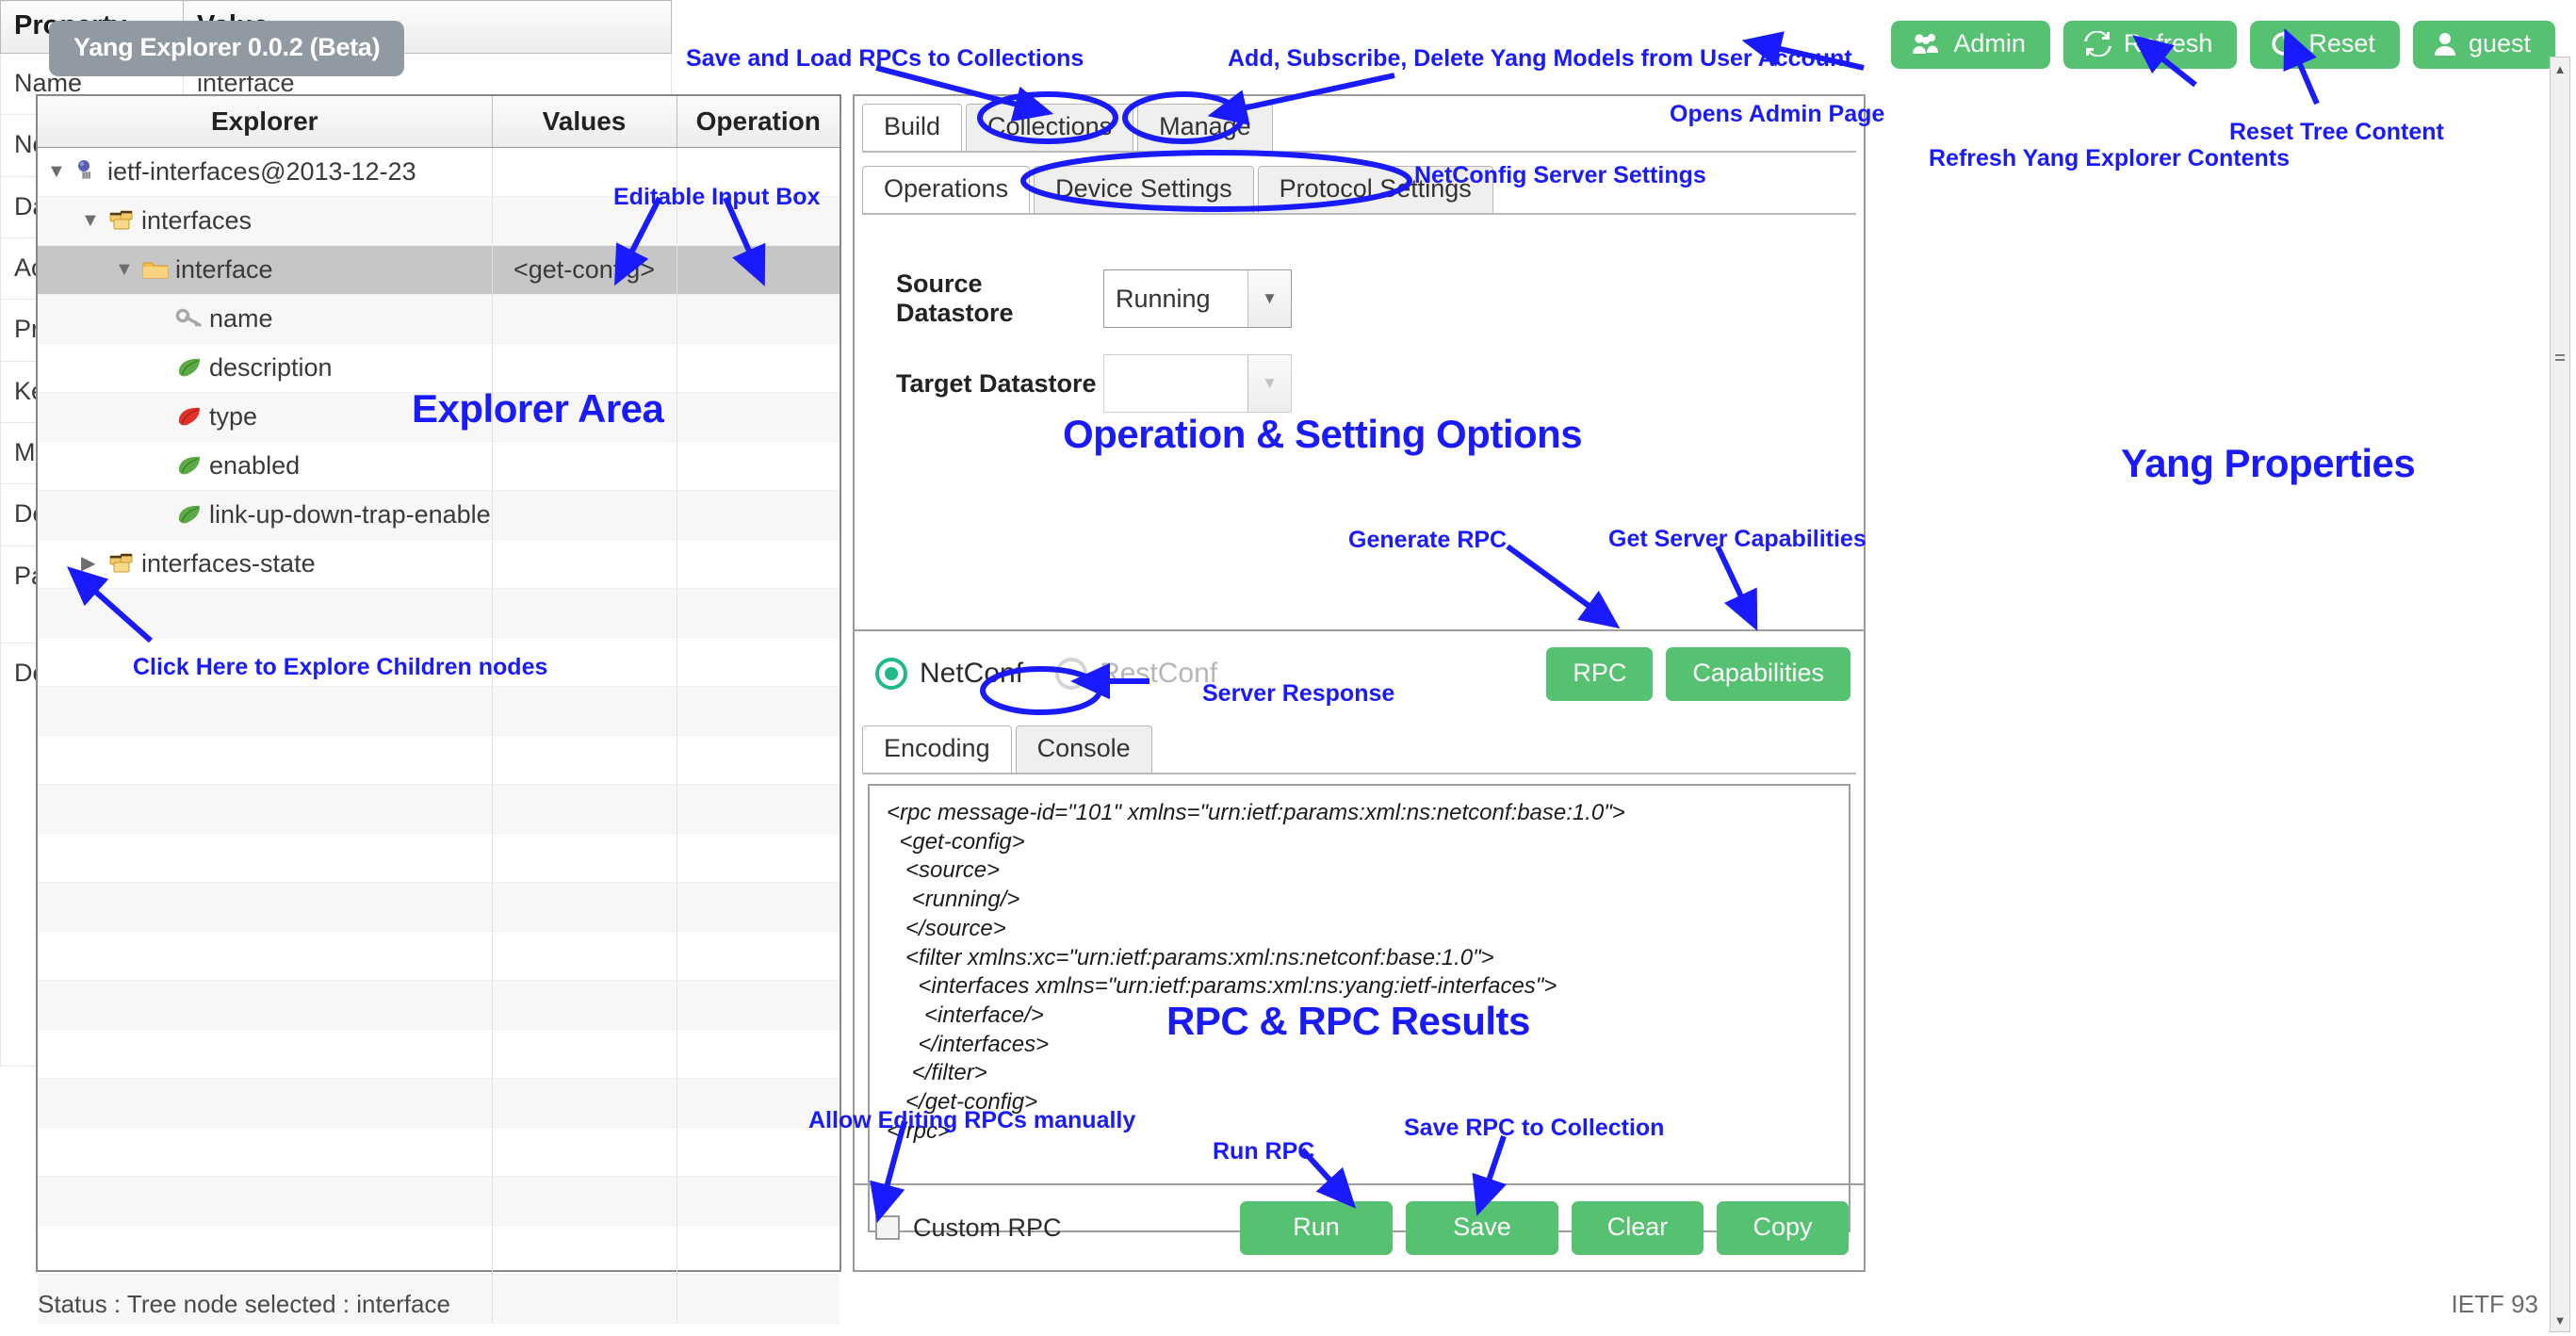 The image size is (2576, 1336). I want to click on tree-node-cell: ietf-interfaces@2013-12-23, so click(265, 172).